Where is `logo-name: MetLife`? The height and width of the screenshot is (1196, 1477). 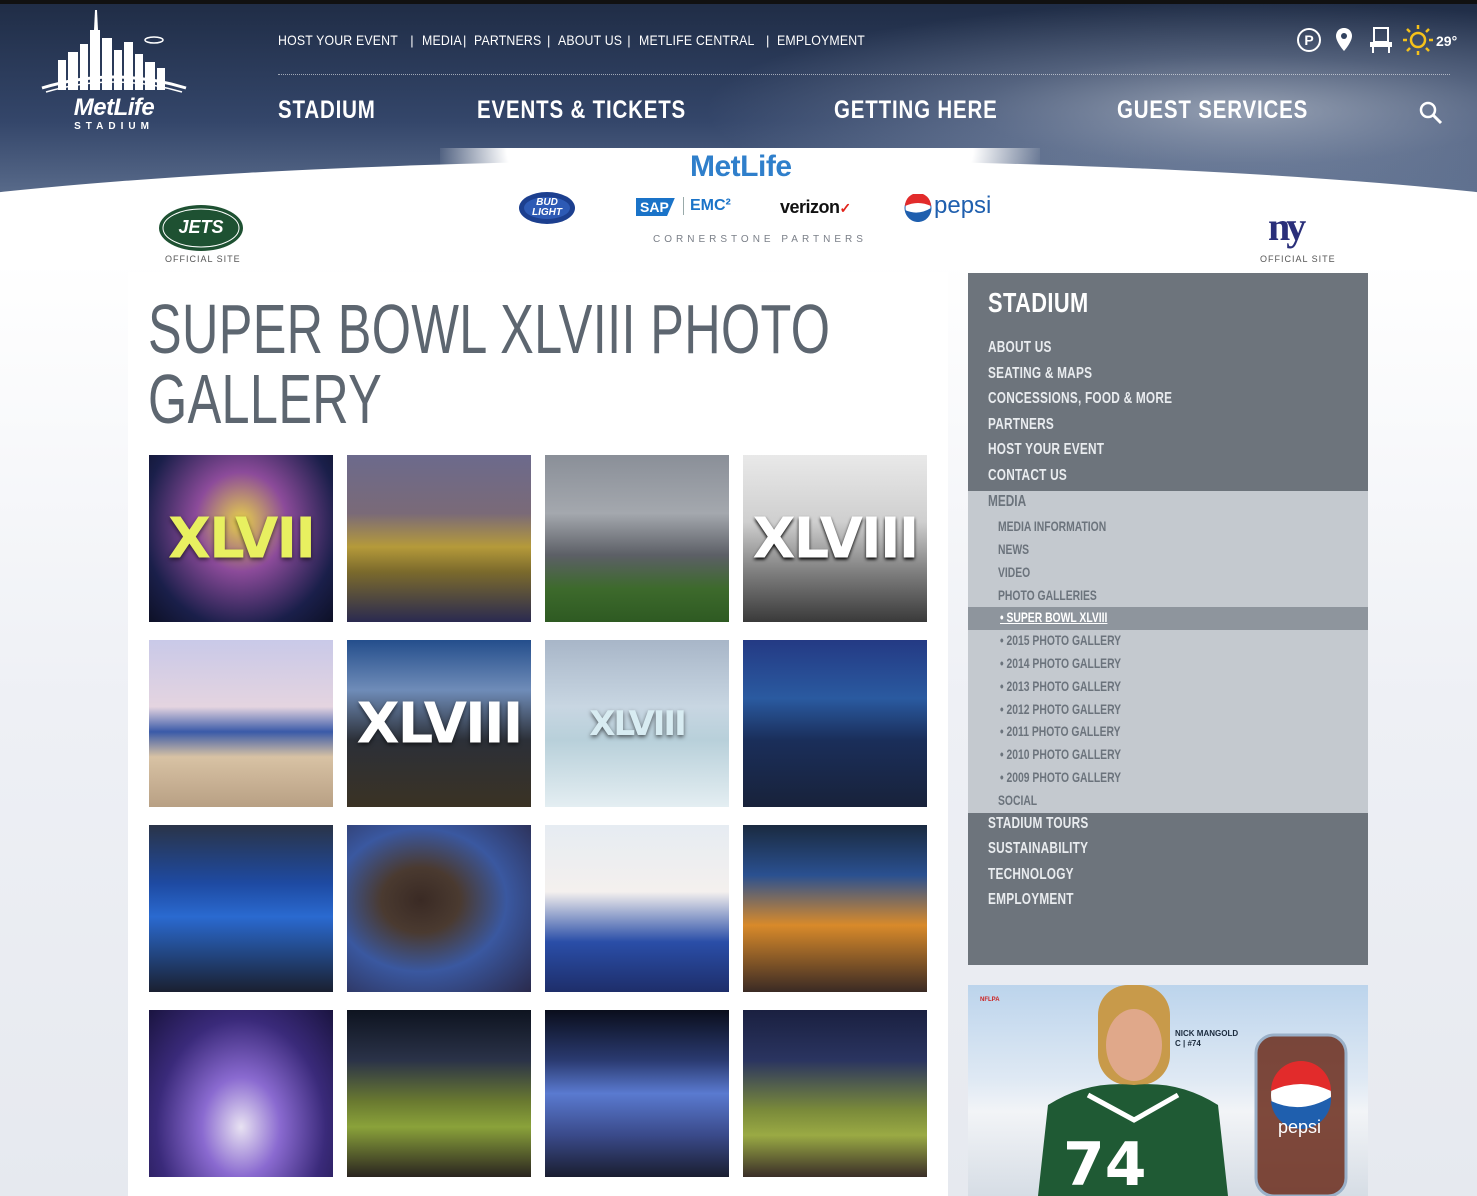
logo-name: MetLife is located at coordinates (114, 107).